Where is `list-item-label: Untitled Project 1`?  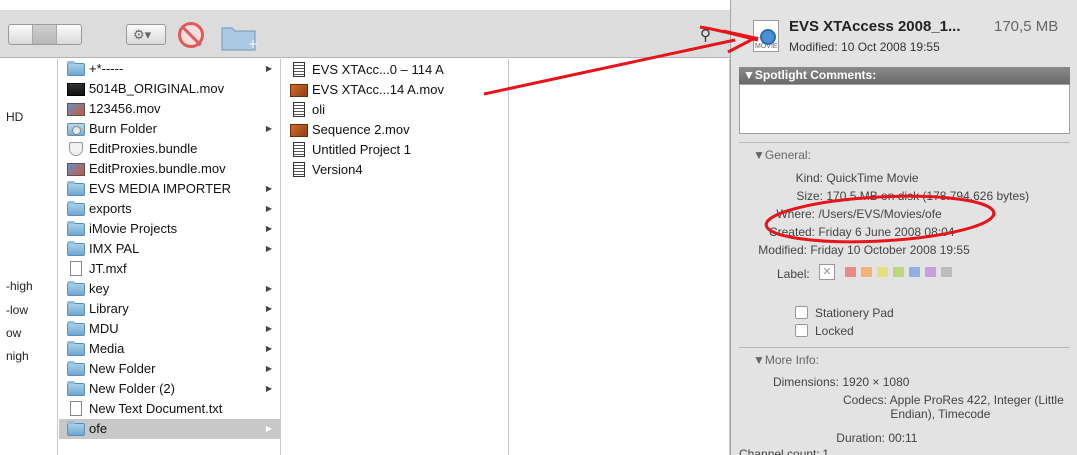 list-item-label: Untitled Project 1 is located at coordinates (361, 149).